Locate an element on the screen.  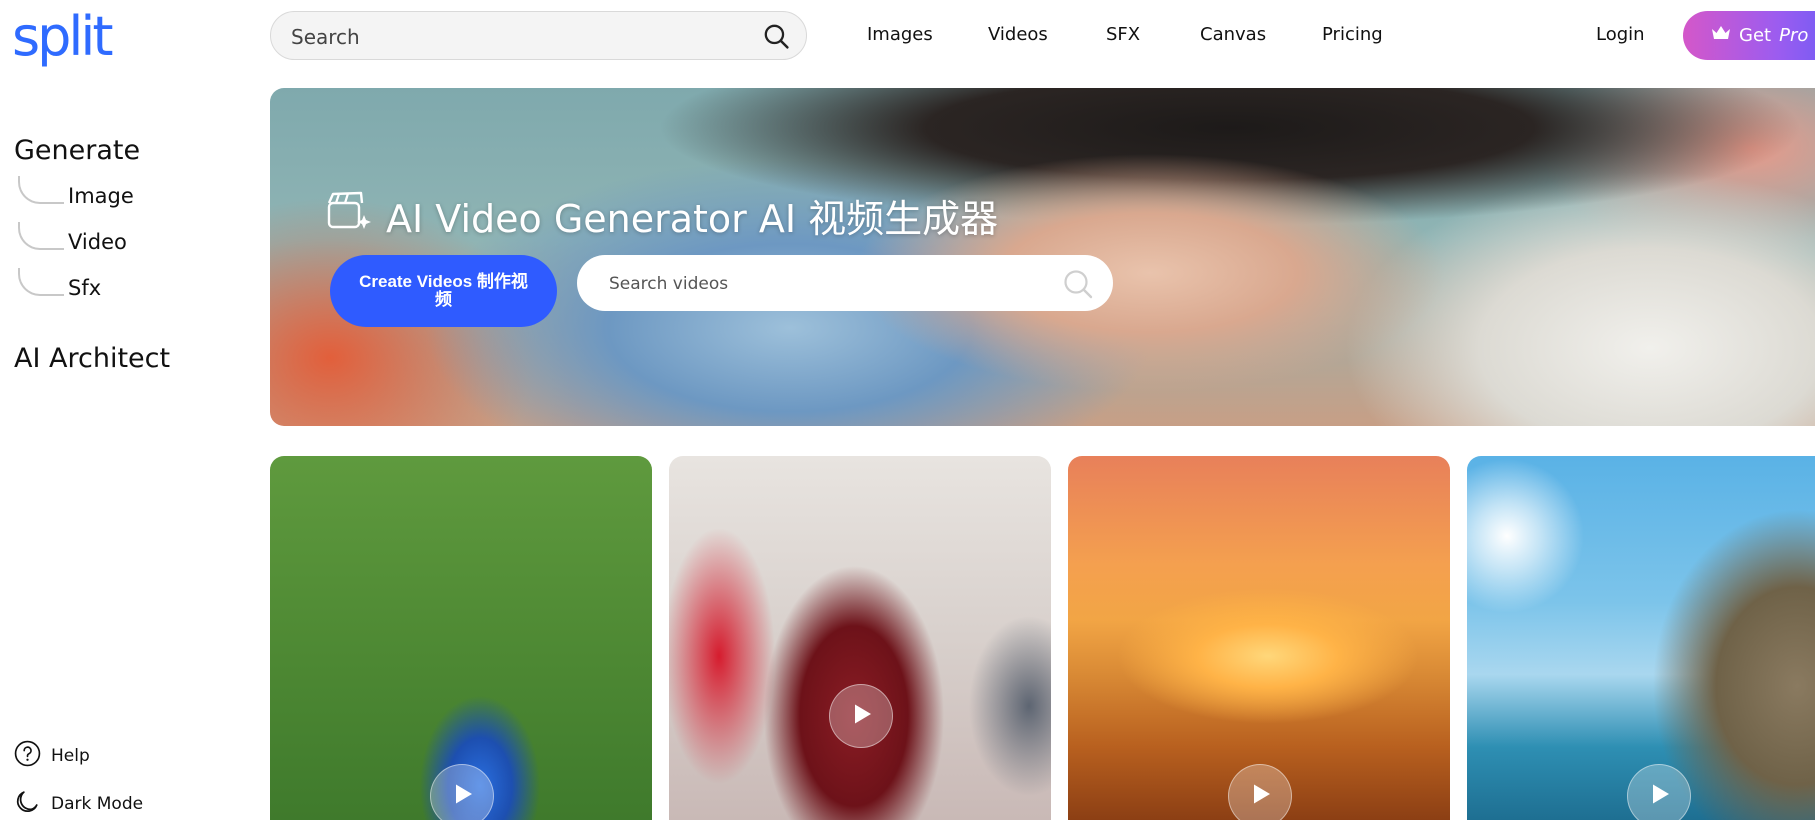
nav-canvas: Canvas is located at coordinates (1233, 34).